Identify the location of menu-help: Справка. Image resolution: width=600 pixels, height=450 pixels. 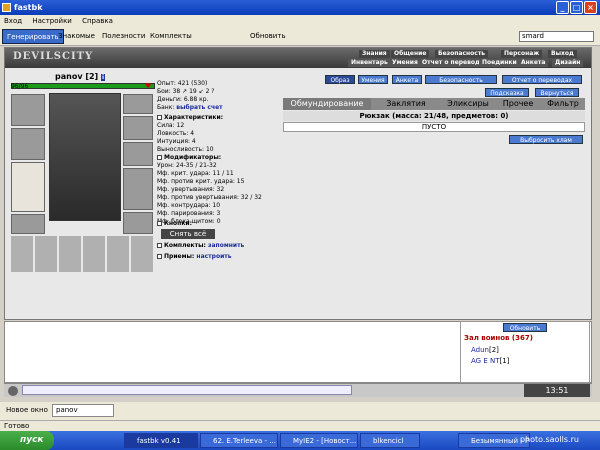
(97, 21).